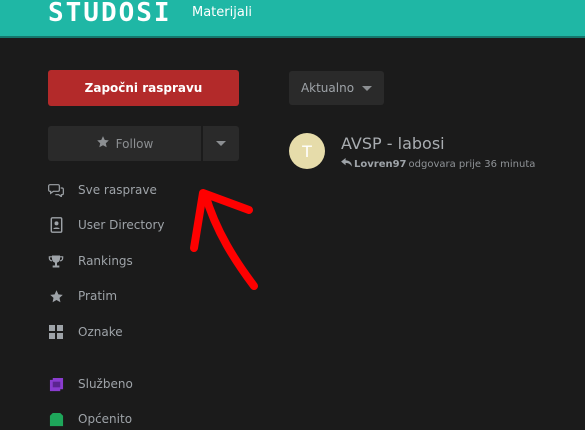 The width and height of the screenshot is (585, 430). I want to click on follow-control: Follow, so click(143, 143).